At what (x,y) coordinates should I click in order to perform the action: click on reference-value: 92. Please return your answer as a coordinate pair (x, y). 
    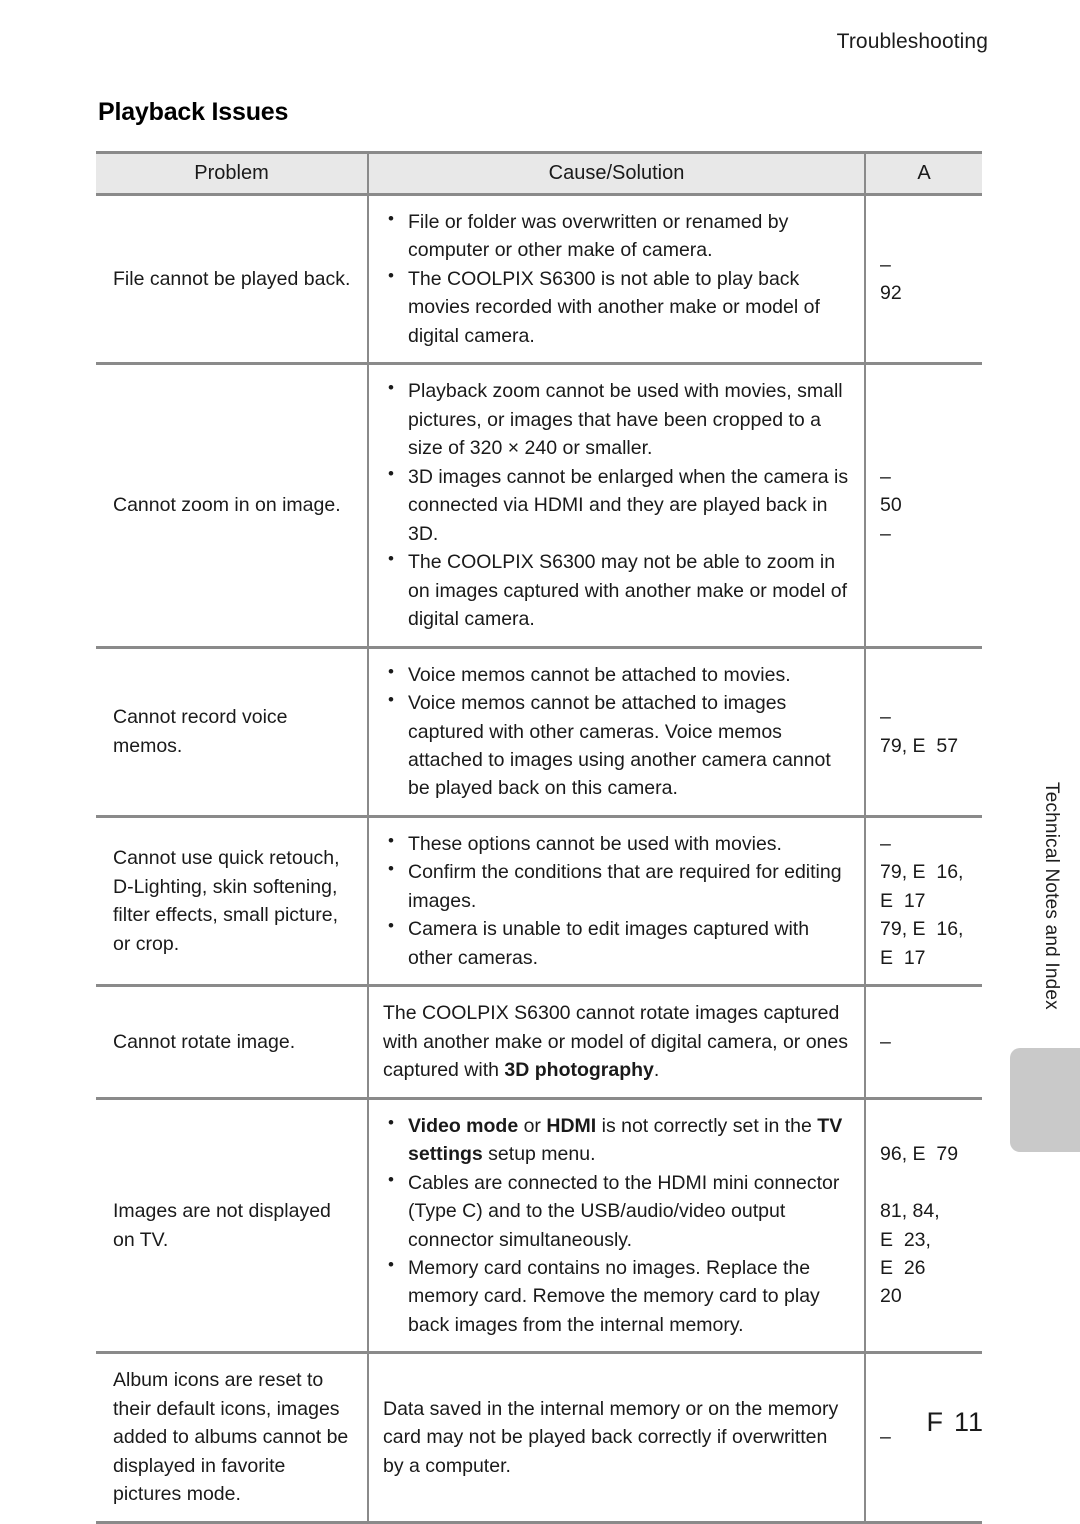
    Looking at the image, I should click on (891, 293).